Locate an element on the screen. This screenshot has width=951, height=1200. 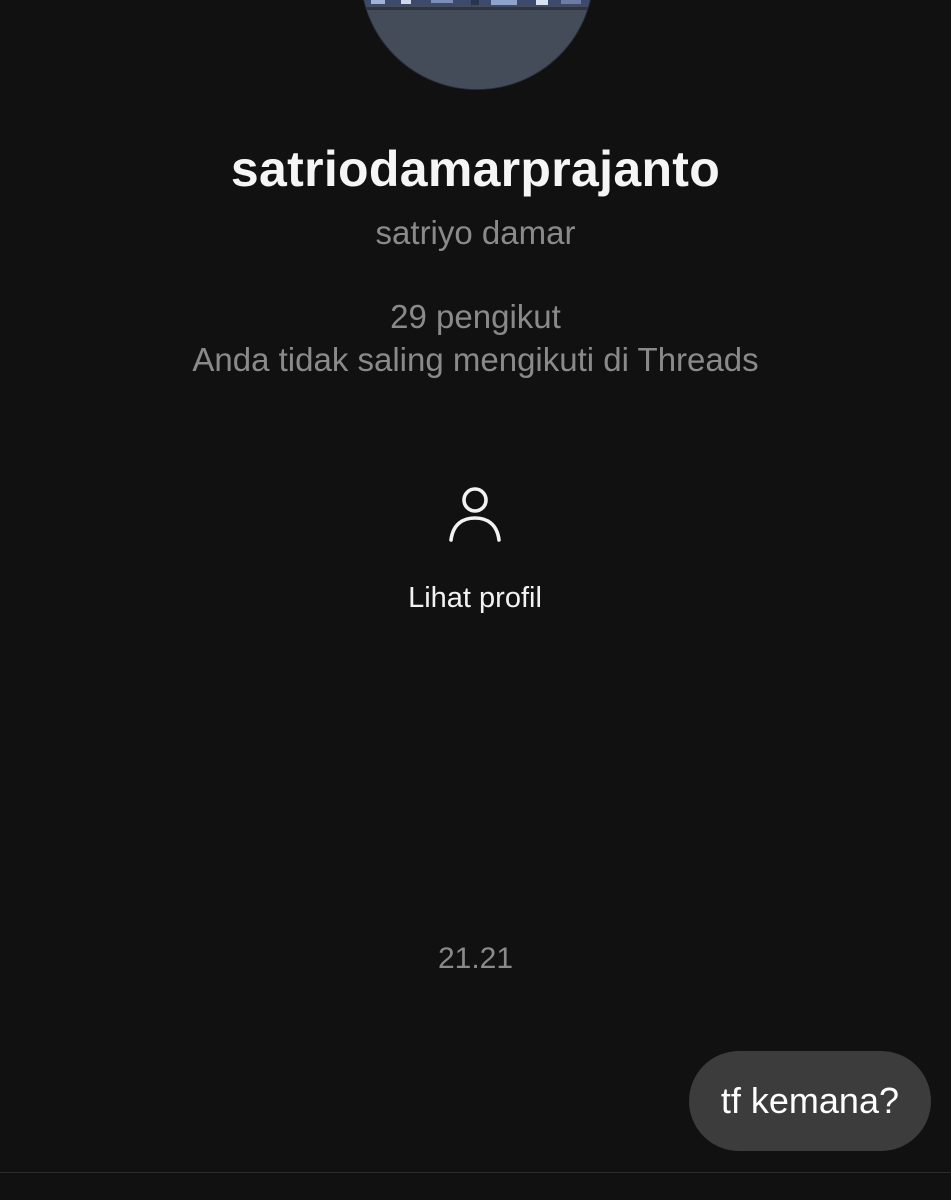
profile-username: satriodamarprajanto is located at coordinates (475, 169).